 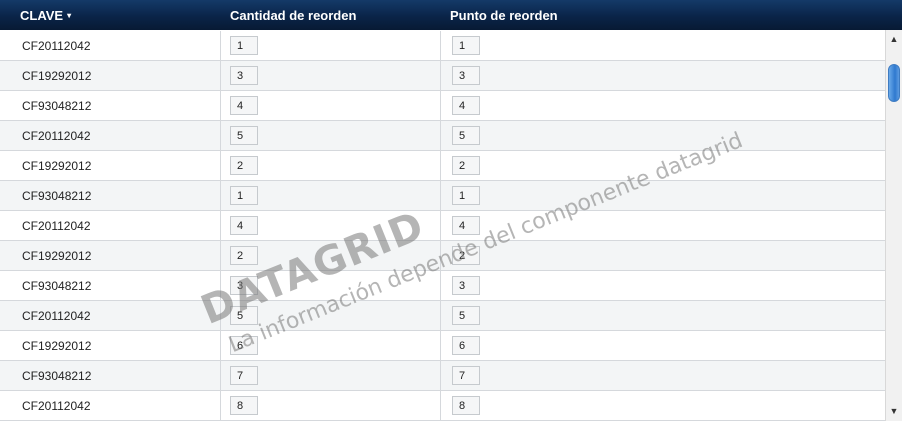 I want to click on scroll-up-icon: ▲, so click(x=894, y=39).